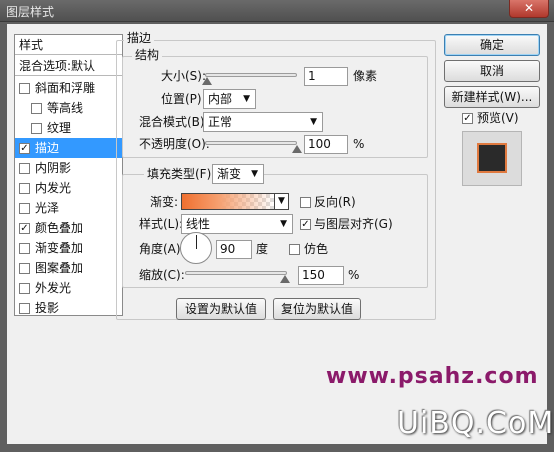 The width and height of the screenshot is (554, 452). What do you see at coordinates (24, 188) in the screenshot?
I see `inner-glow-checkbox` at bounding box center [24, 188].